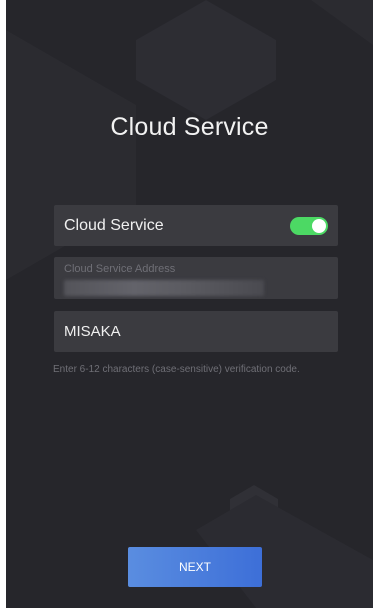 This screenshot has width=379, height=608. I want to click on page-title: Cloud Service, so click(189, 127).